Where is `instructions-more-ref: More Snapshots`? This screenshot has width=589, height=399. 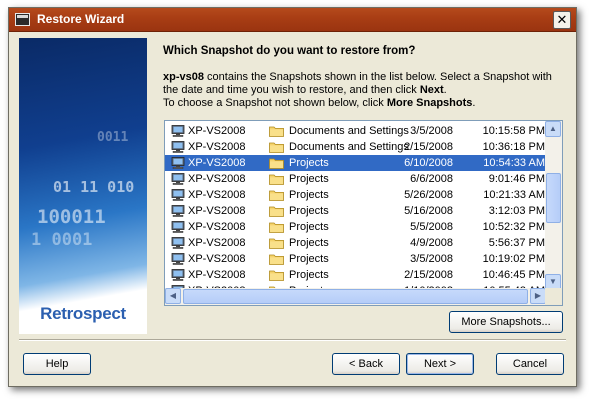
instructions-more-ref: More Snapshots is located at coordinates (429, 103).